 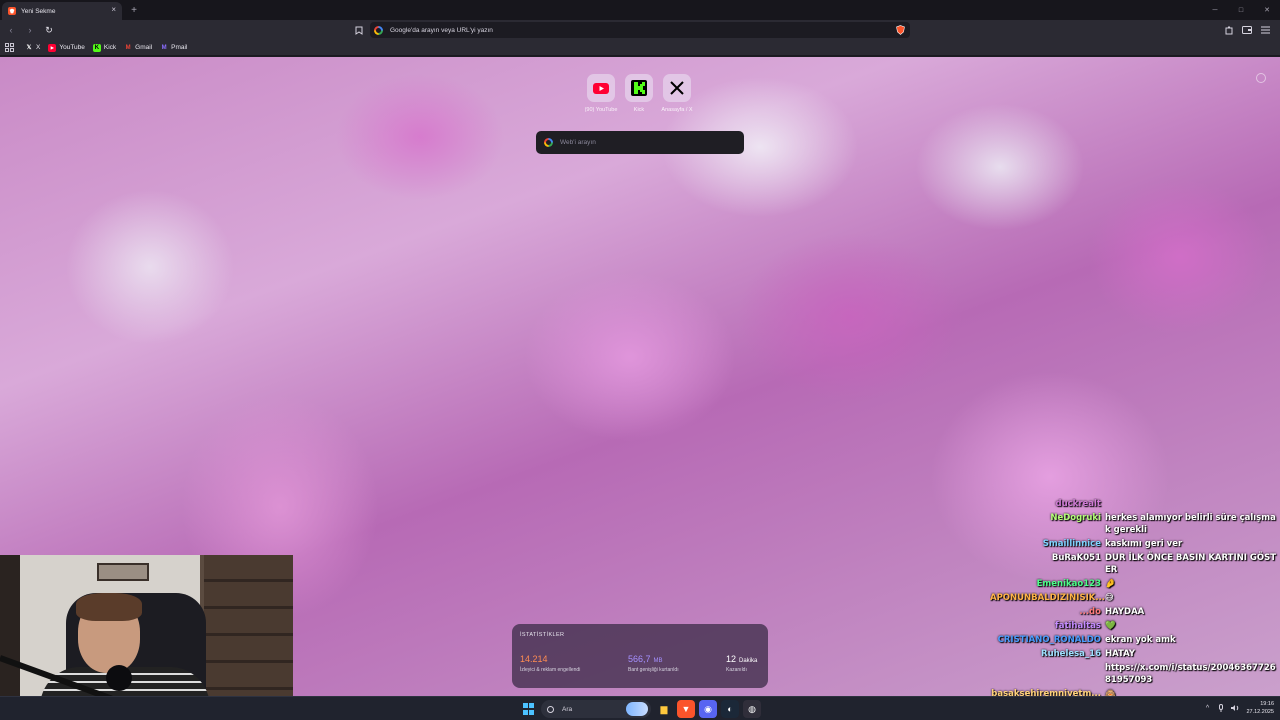 I want to click on tab-new-tab: Yeni Sekme ×, so click(x=62, y=11).